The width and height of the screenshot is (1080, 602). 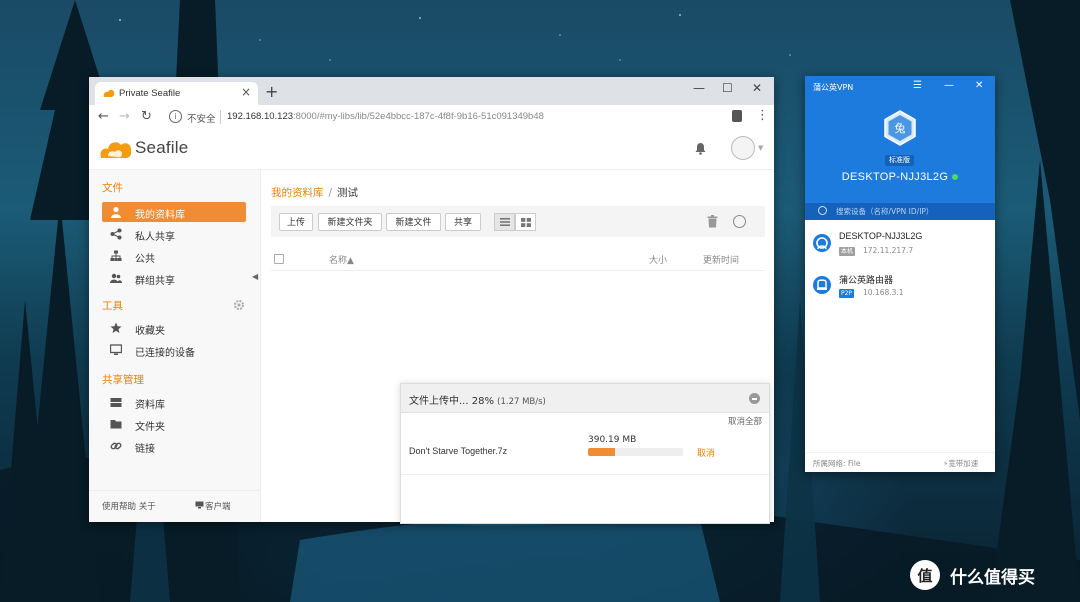 What do you see at coordinates (504, 222) in the screenshot?
I see `list-view-button` at bounding box center [504, 222].